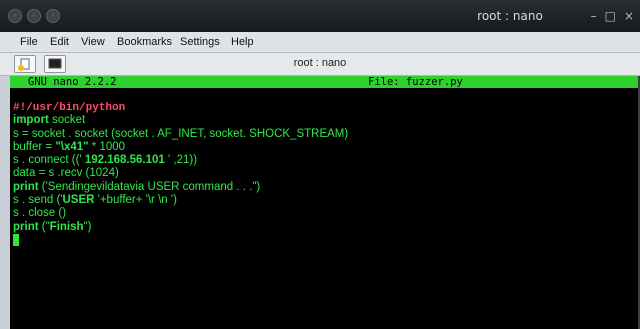 Image resolution: width=640 pixels, height=329 pixels. I want to click on nano-header: GNU nano 2.2.2 File: fuzzer.py, so click(325, 82).